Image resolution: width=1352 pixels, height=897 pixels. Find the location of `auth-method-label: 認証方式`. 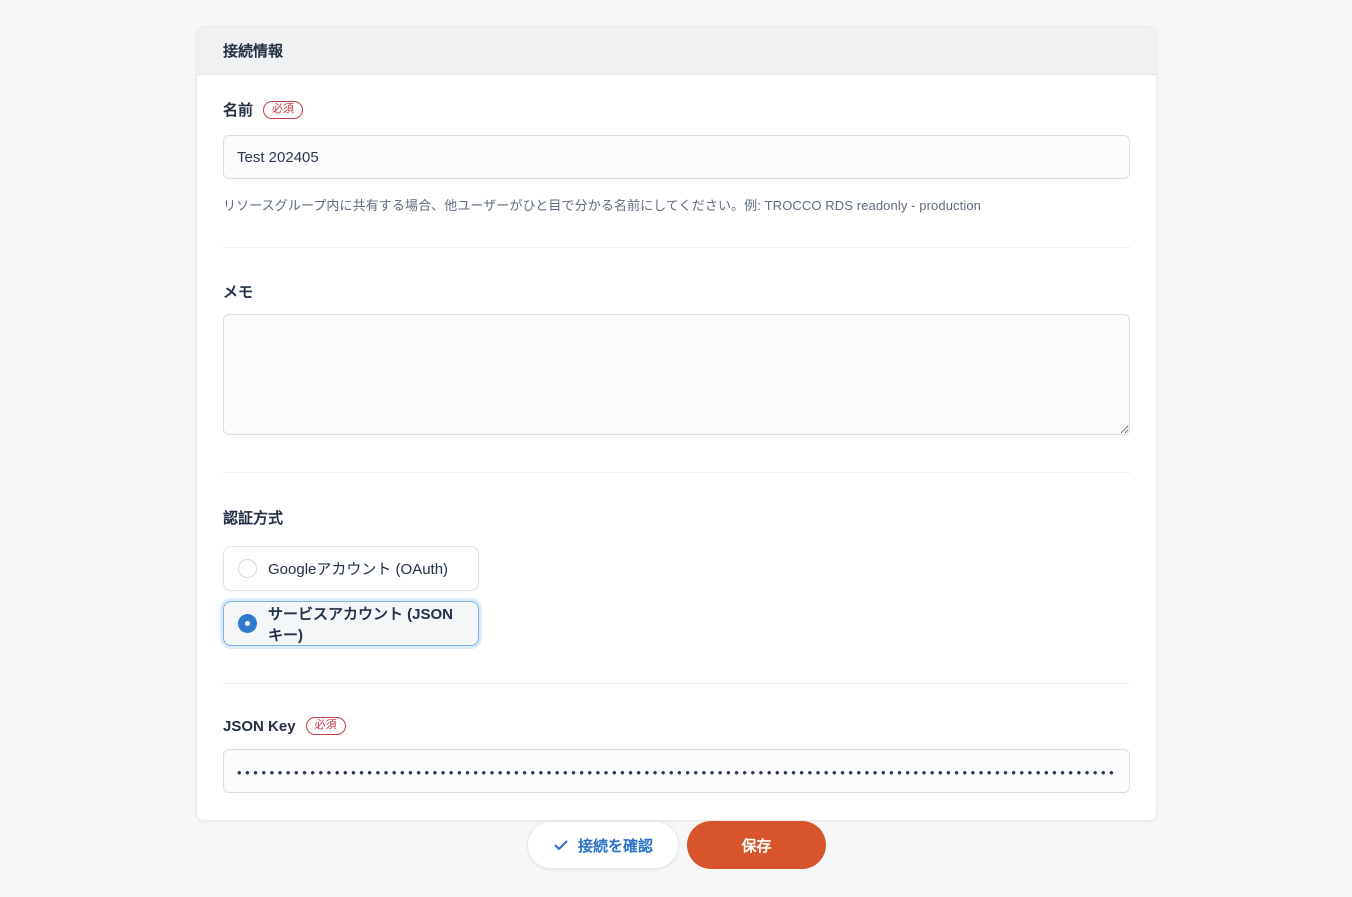

auth-method-label: 認証方式 is located at coordinates (253, 518).